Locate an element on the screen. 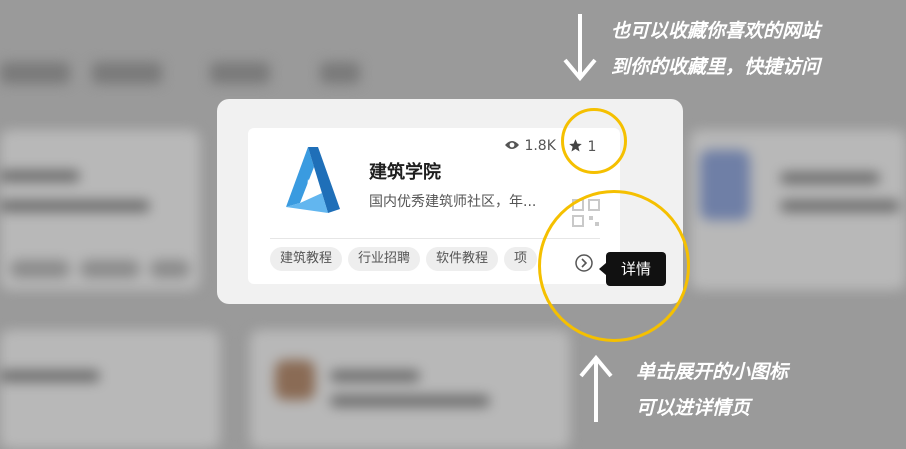  tag-item: 软件教程 is located at coordinates (462, 259).